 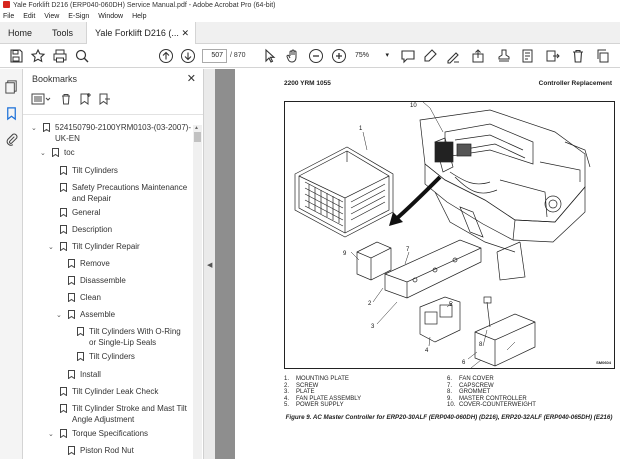 I want to click on menu-file: File, so click(x=8, y=16).